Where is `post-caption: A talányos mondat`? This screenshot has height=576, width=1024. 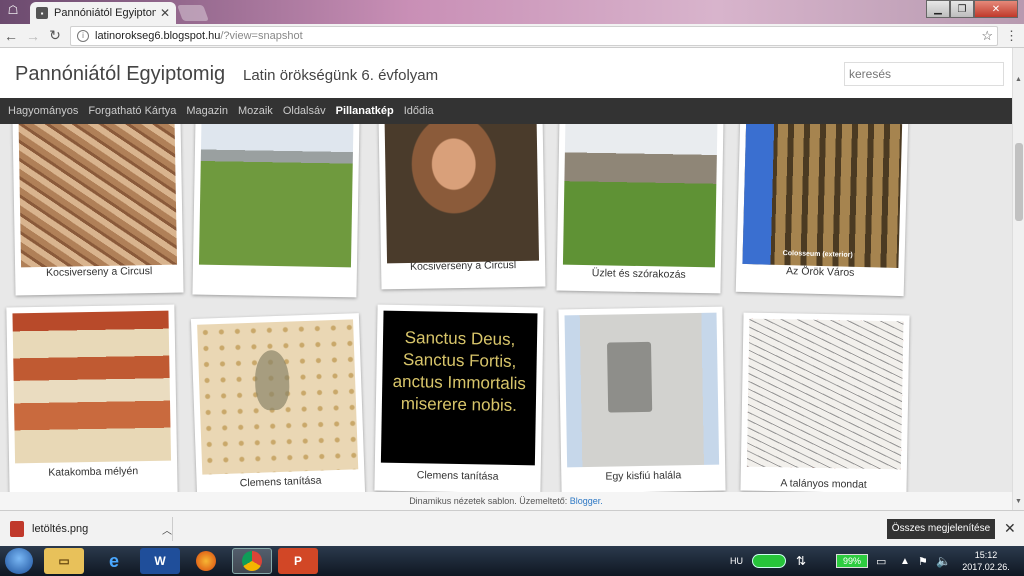 post-caption: A talányos mondat is located at coordinates (823, 484).